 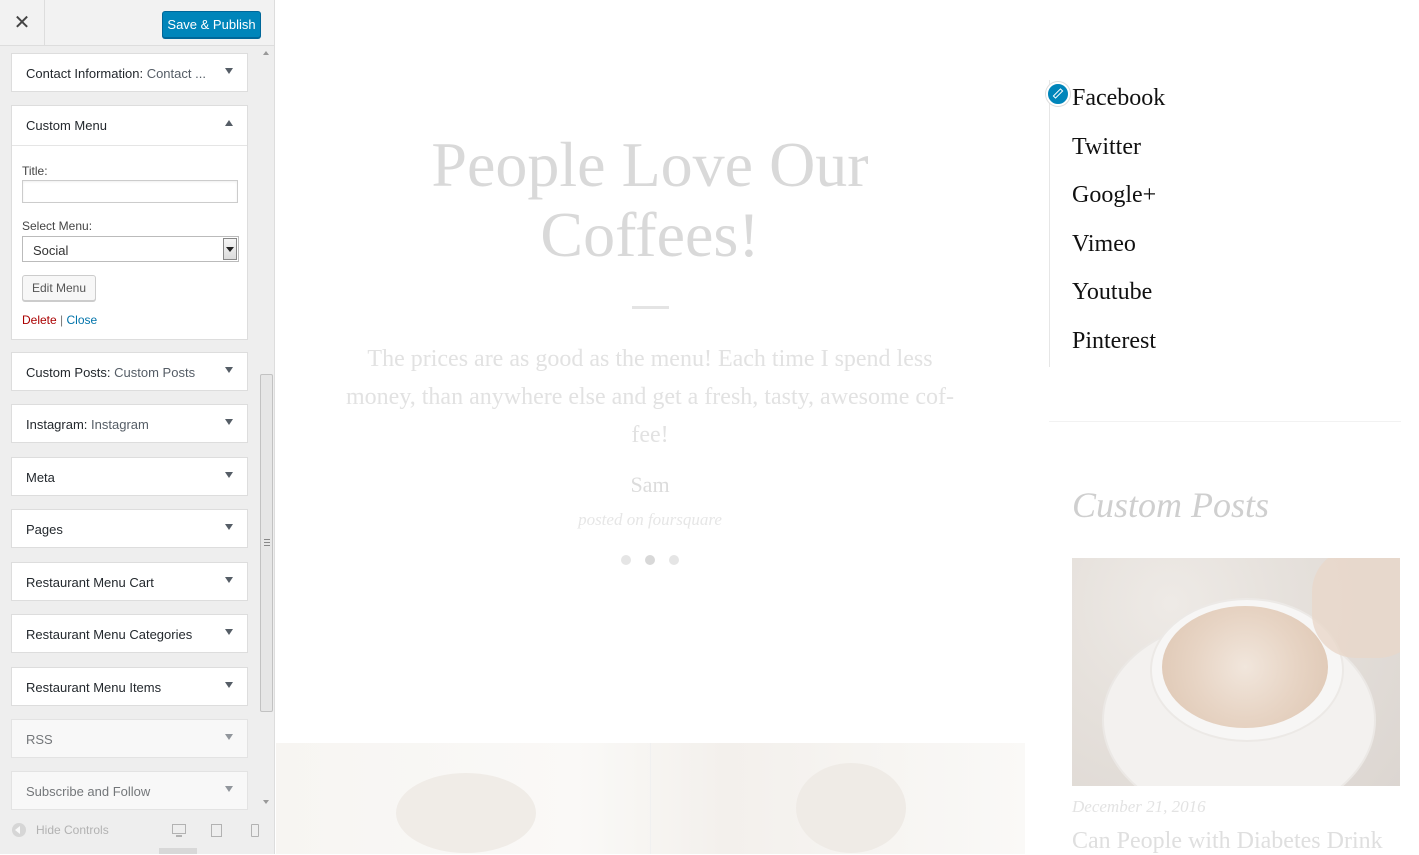 I want to click on widget-instagram: Instagram, so click(x=129, y=423).